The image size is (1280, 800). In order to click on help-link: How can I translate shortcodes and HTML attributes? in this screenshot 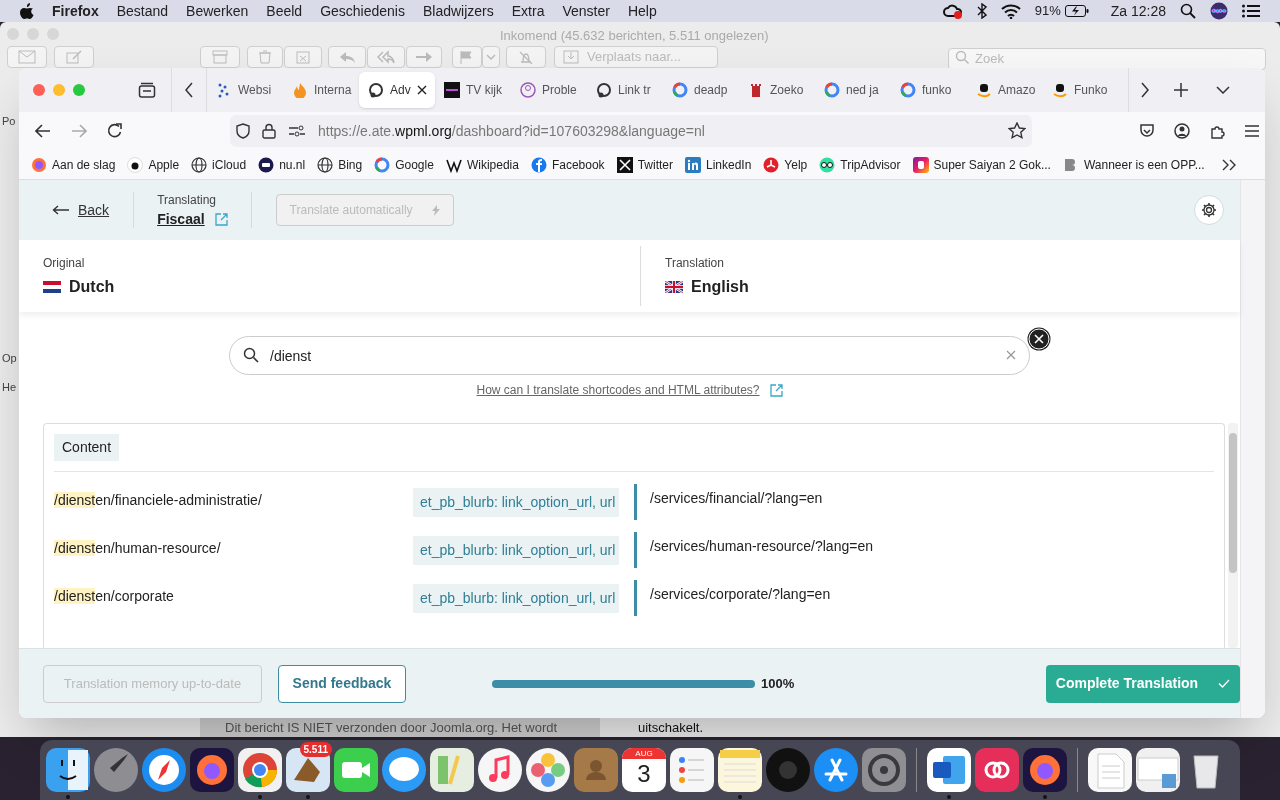, I will do `click(618, 390)`.